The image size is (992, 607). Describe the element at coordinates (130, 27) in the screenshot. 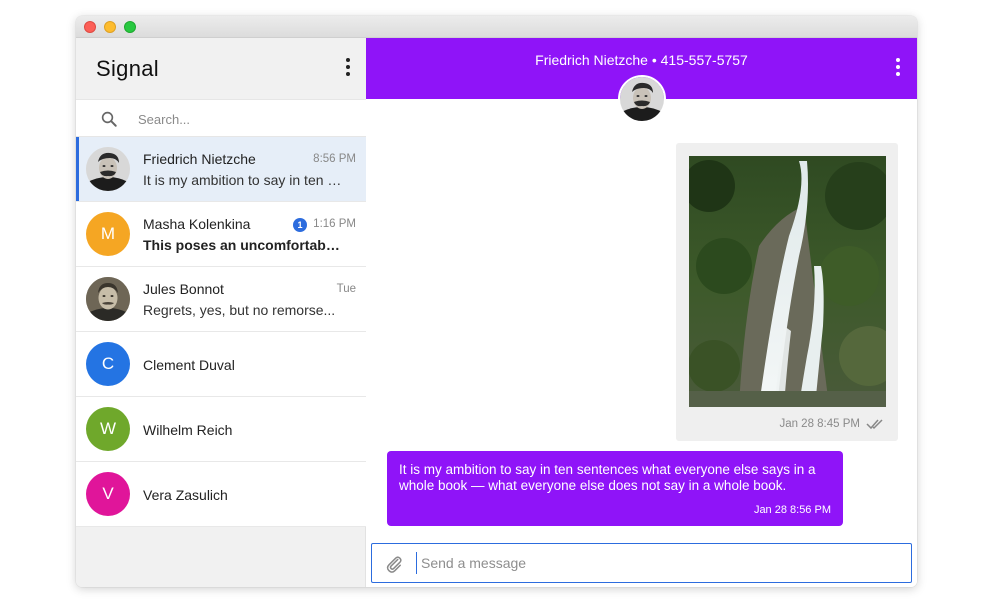

I see `zoom-window-button` at that location.